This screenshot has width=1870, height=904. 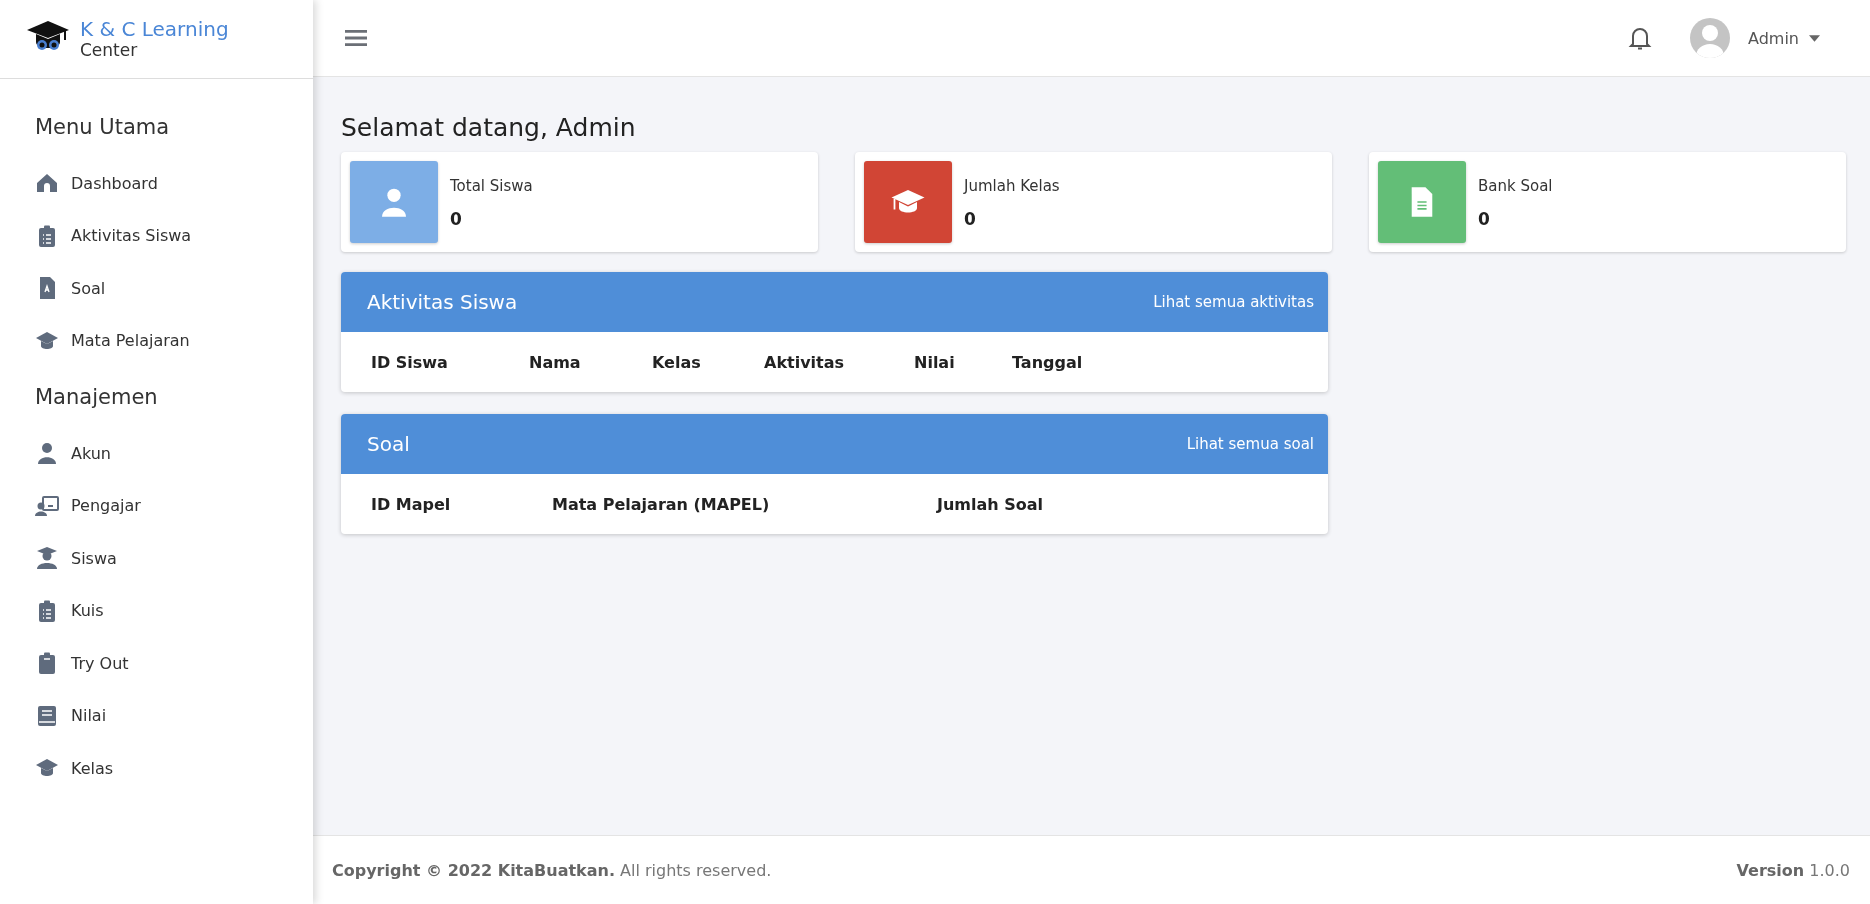 What do you see at coordinates (411, 504) in the screenshot?
I see `column-header: ID Mapel` at bounding box center [411, 504].